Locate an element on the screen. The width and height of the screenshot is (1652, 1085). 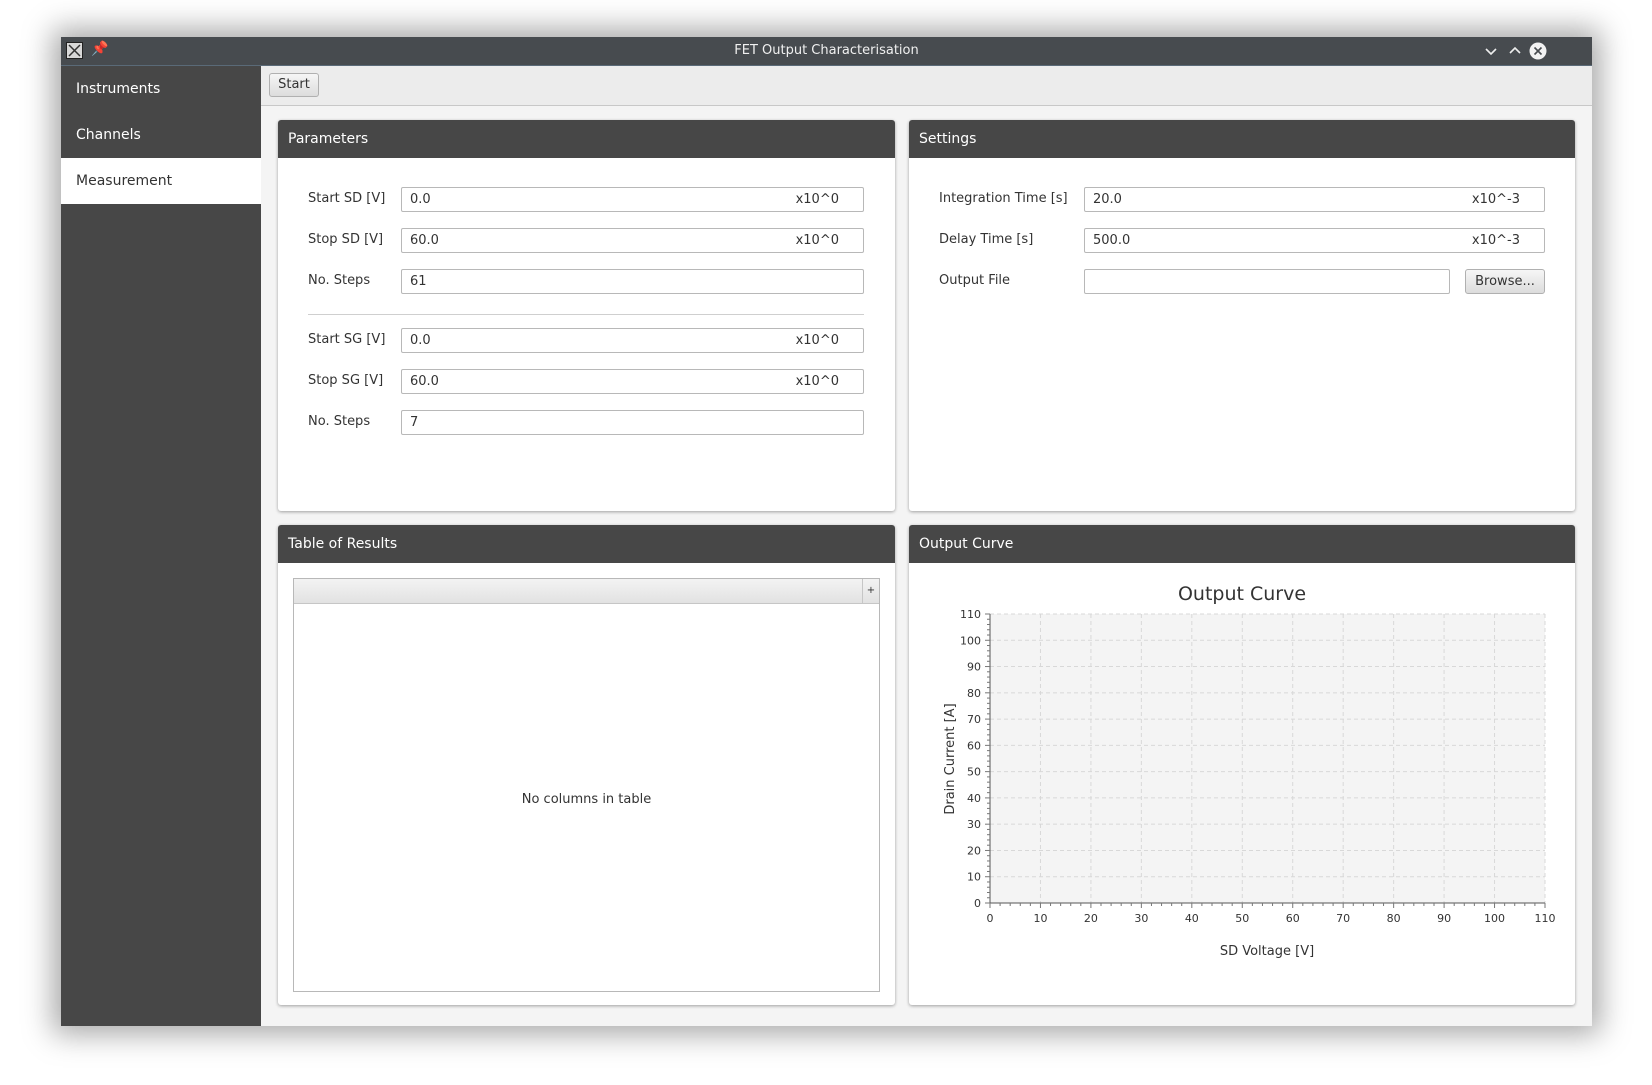
sidebar-item-instruments: Instruments is located at coordinates (161, 89).